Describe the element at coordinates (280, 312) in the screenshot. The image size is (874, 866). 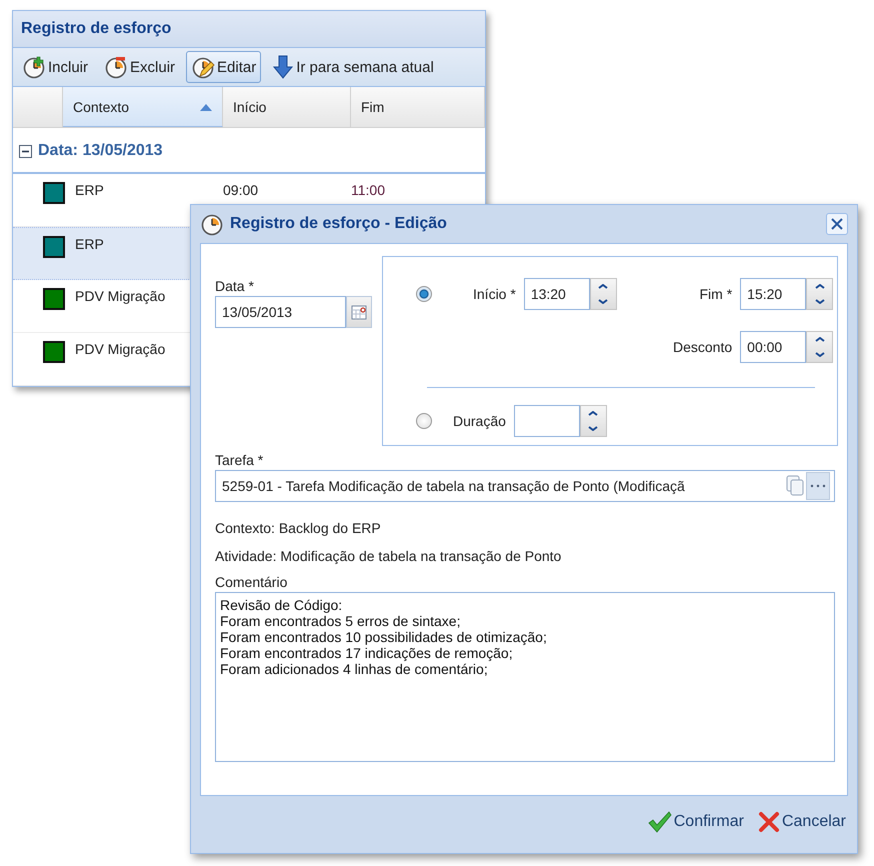
I see `date-field: 13/05/2013` at that location.